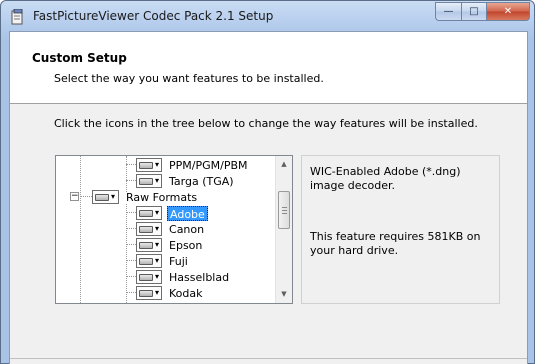 The width and height of the screenshot is (535, 364). I want to click on close-button: ✕, so click(508, 11).